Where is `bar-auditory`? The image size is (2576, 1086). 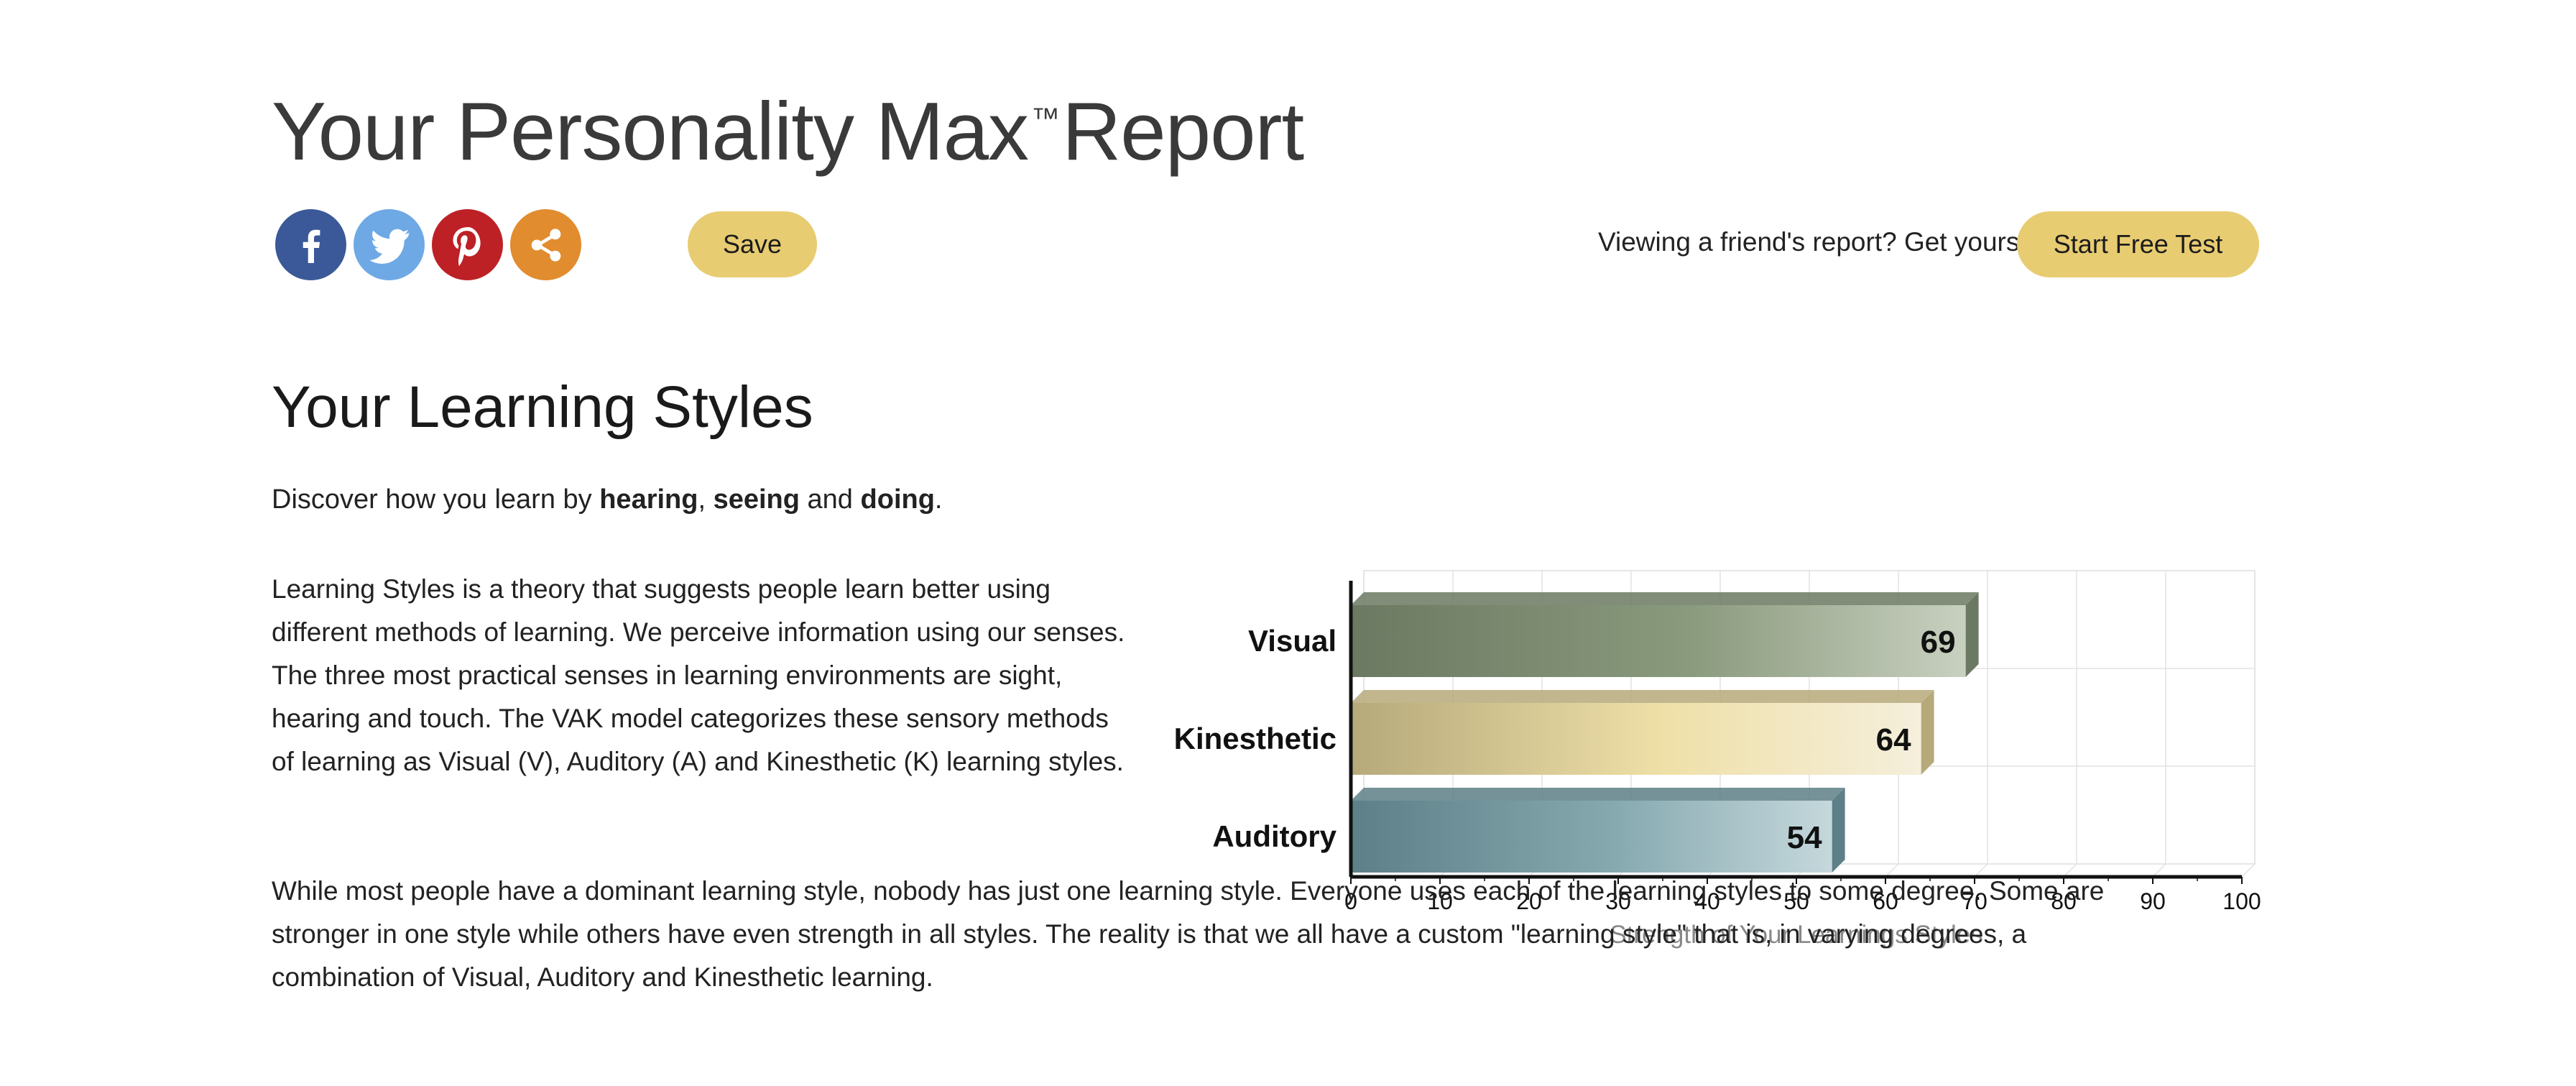 bar-auditory is located at coordinates (1591, 837).